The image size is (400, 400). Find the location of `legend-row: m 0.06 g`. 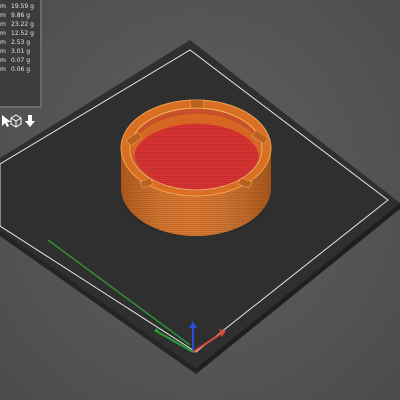

legend-row: m 0.06 g is located at coordinates (20, 70).